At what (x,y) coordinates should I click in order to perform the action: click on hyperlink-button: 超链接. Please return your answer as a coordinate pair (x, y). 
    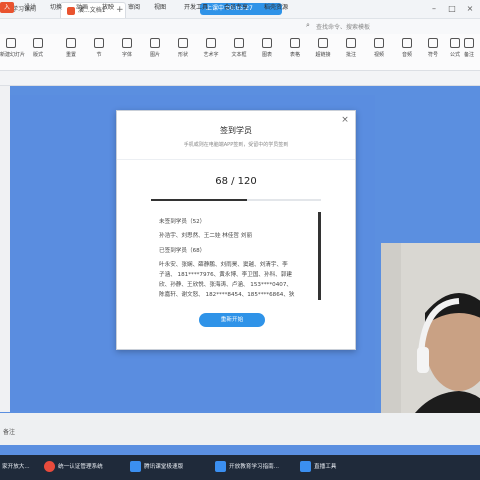
    Looking at the image, I should click on (323, 48).